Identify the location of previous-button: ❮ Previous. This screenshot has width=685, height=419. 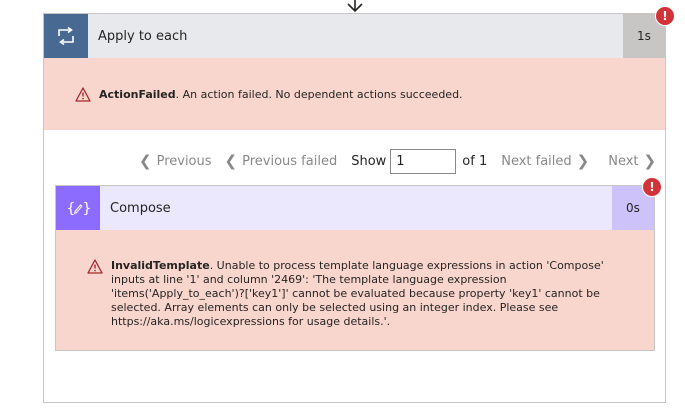
(175, 161).